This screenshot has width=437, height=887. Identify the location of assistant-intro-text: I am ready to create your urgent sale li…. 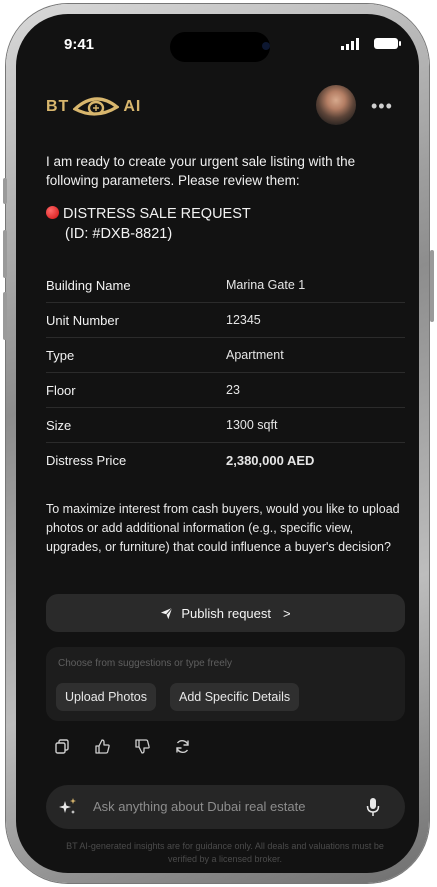
(201, 171).